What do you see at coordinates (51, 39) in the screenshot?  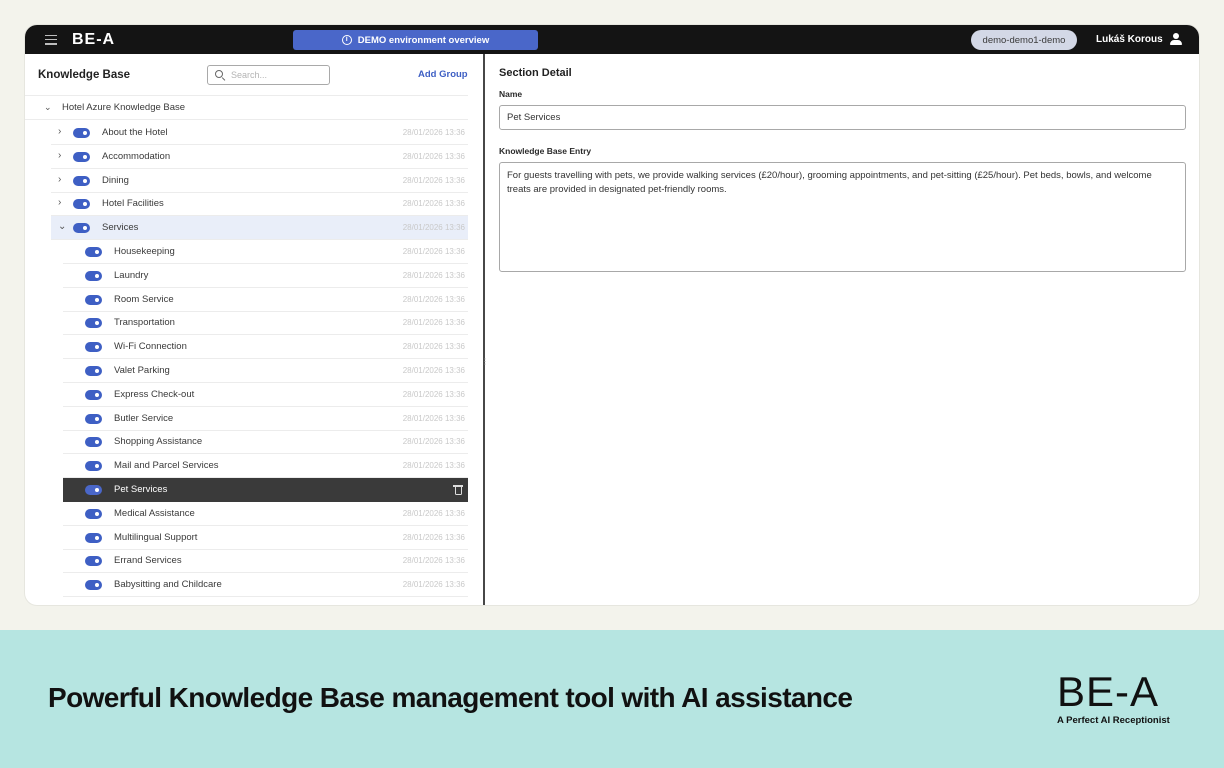 I see `menu-icon` at bounding box center [51, 39].